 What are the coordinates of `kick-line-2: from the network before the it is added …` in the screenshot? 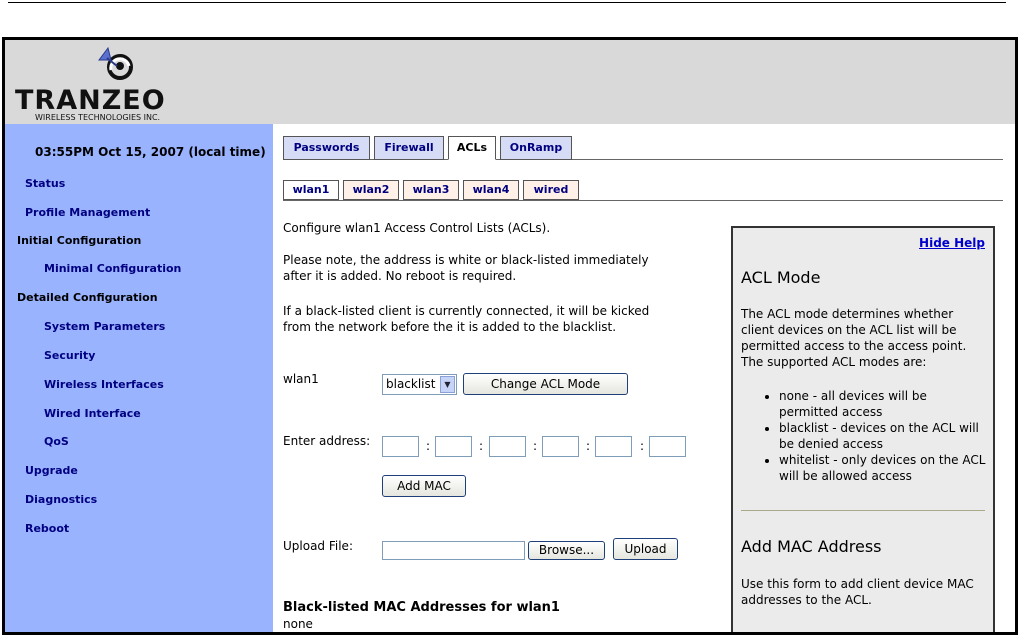 It's located at (450, 327).